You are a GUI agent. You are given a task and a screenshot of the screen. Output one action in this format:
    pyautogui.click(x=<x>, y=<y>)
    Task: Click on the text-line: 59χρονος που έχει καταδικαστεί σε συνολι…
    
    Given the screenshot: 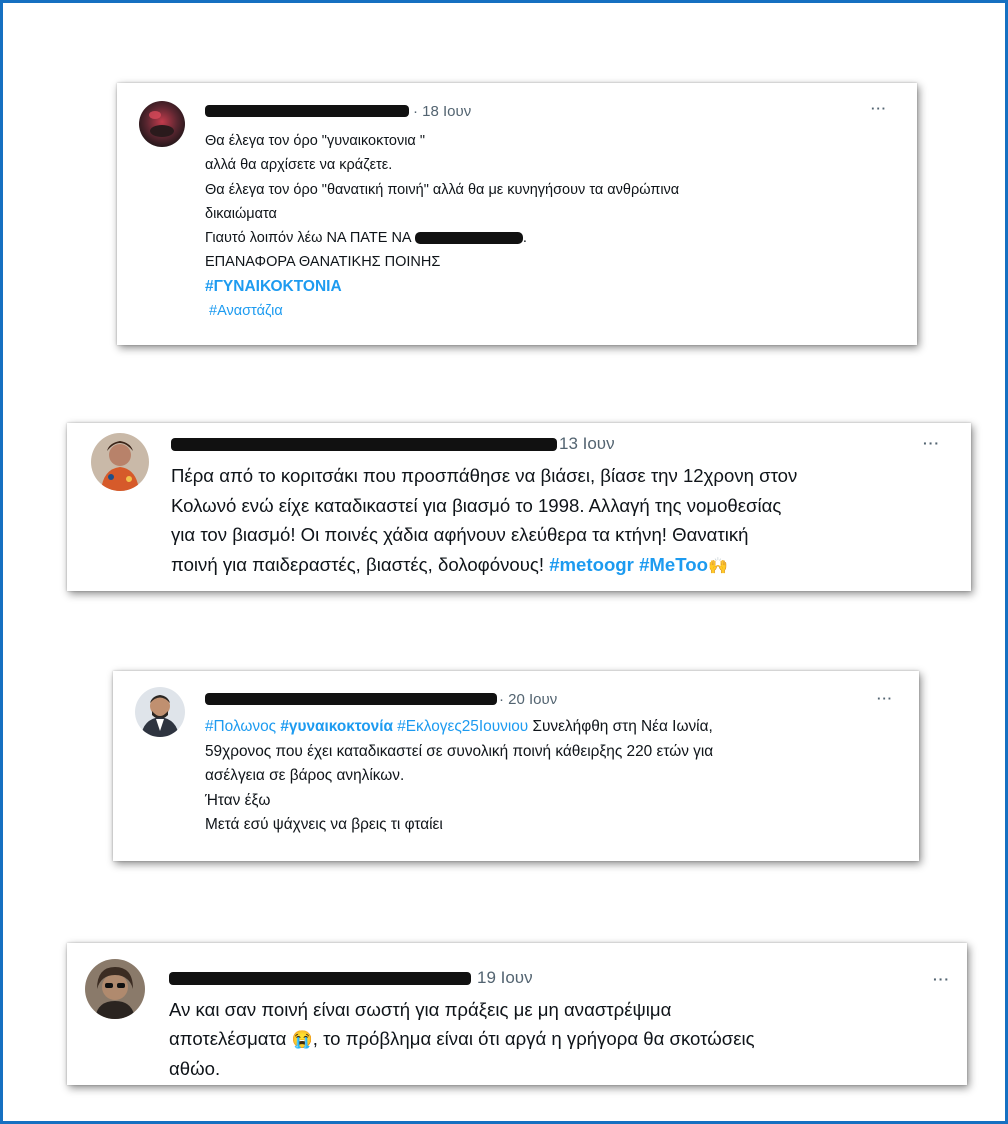 What is the action you would take?
    pyautogui.click(x=459, y=751)
    